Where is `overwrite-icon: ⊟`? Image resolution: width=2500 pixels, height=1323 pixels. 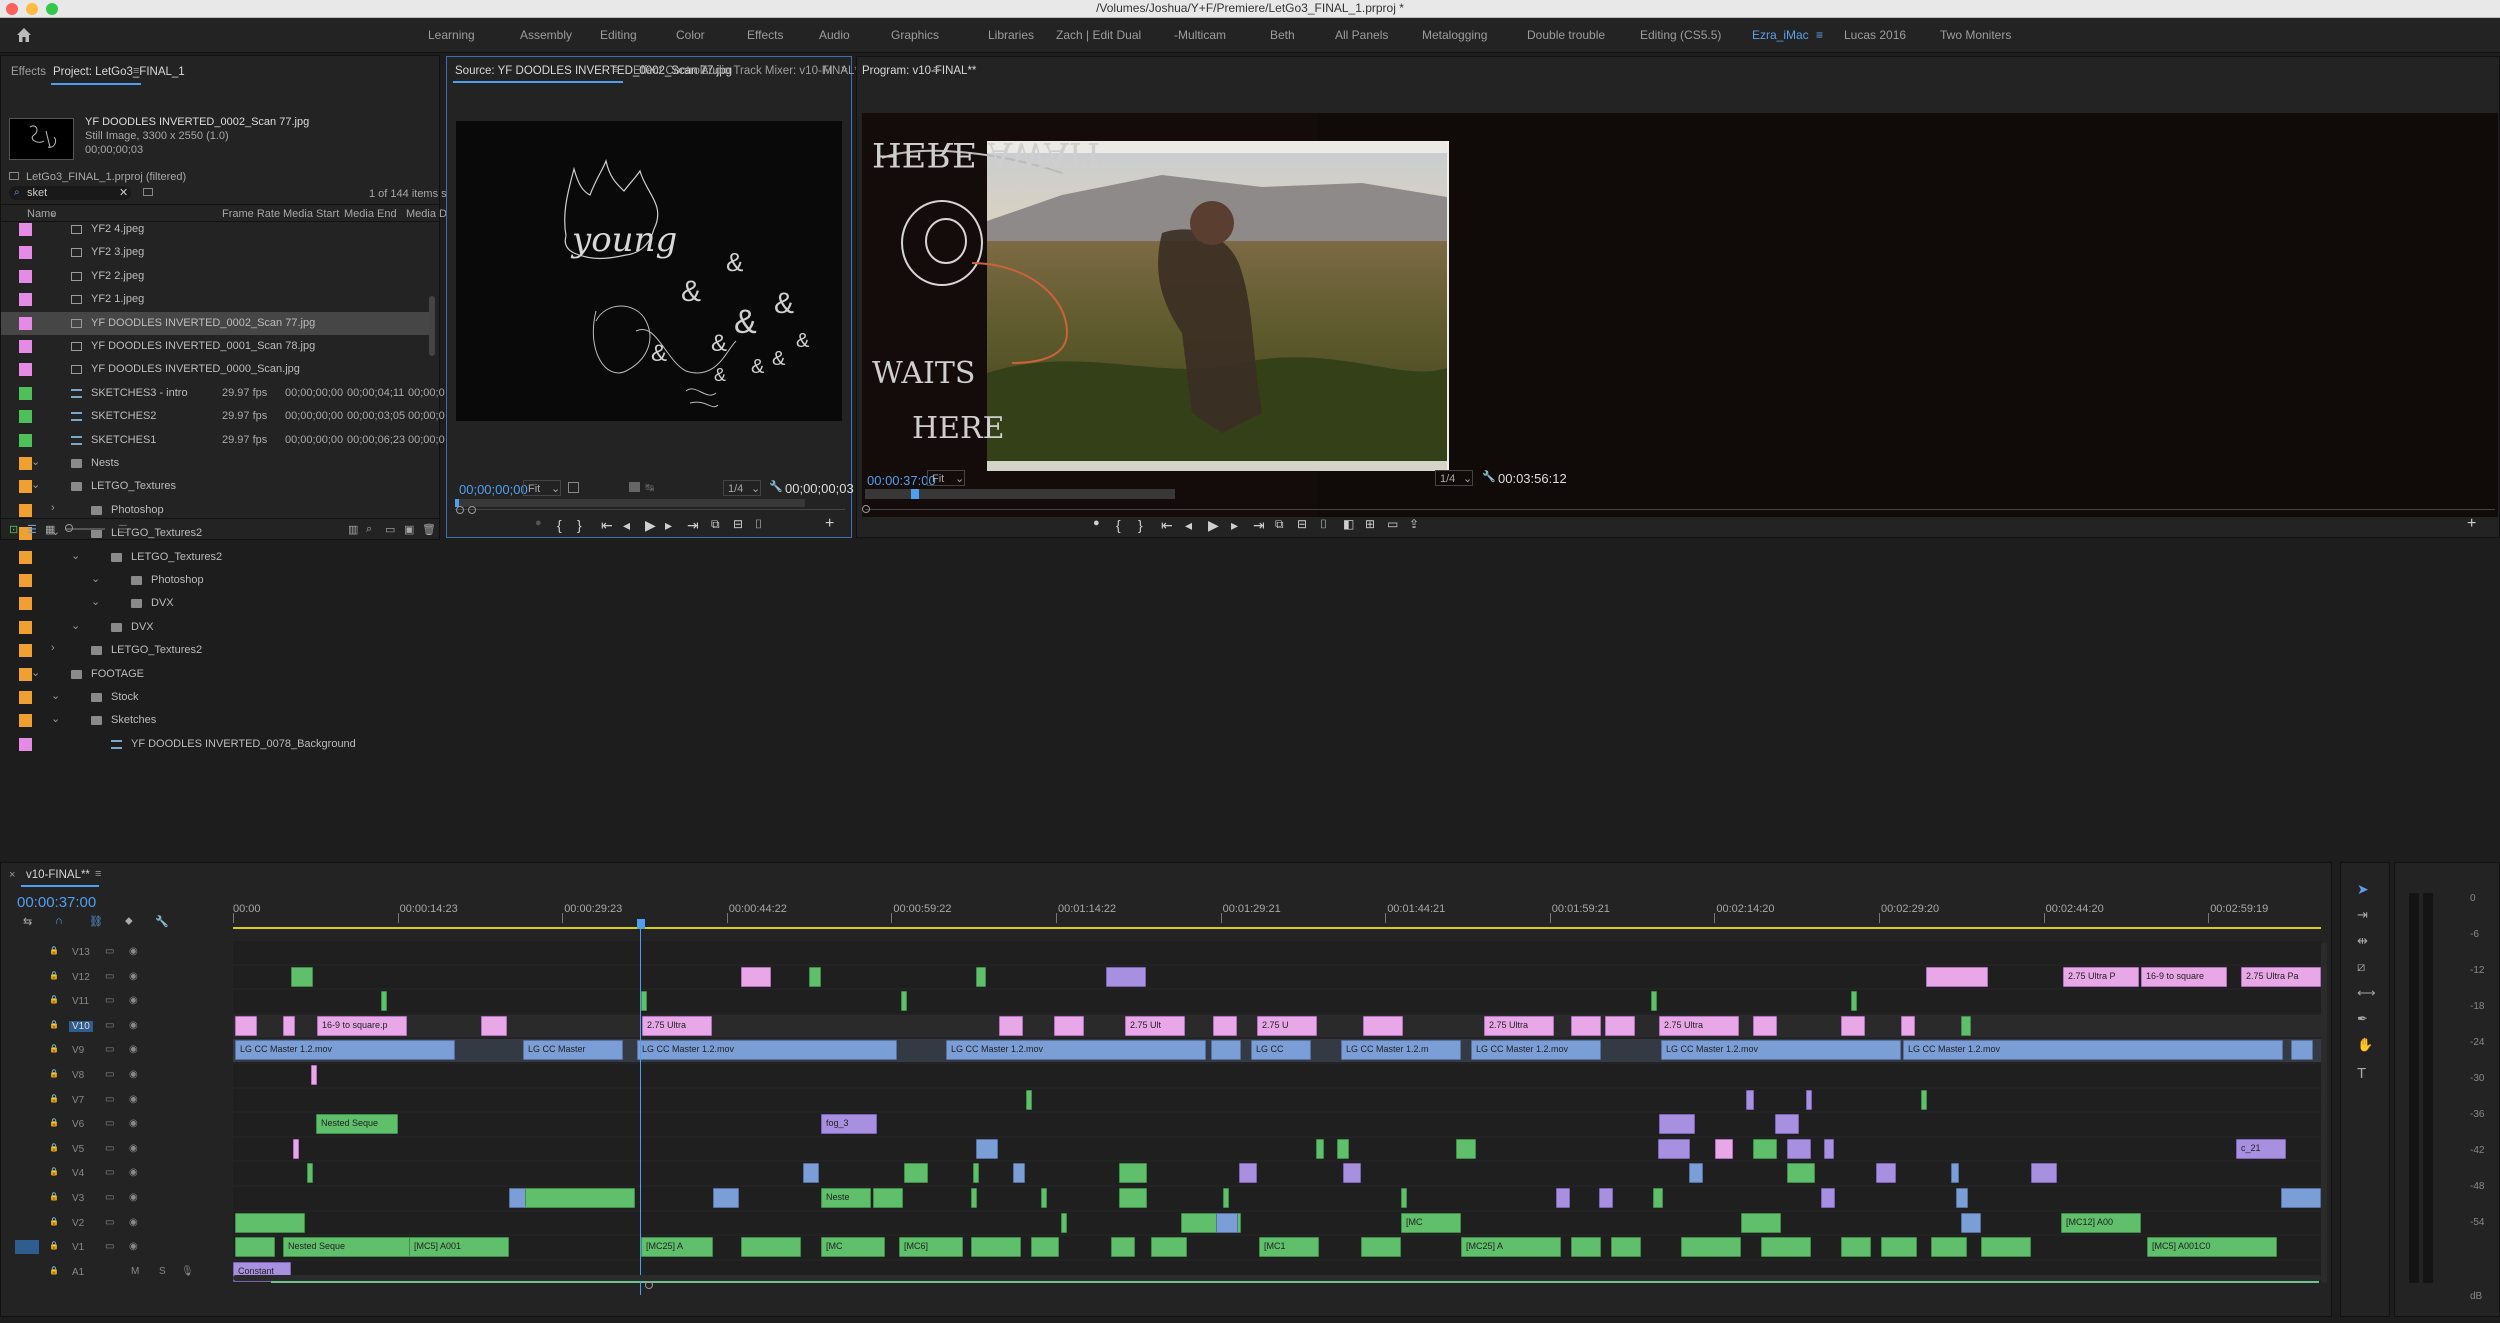 overwrite-icon: ⊟ is located at coordinates (738, 524).